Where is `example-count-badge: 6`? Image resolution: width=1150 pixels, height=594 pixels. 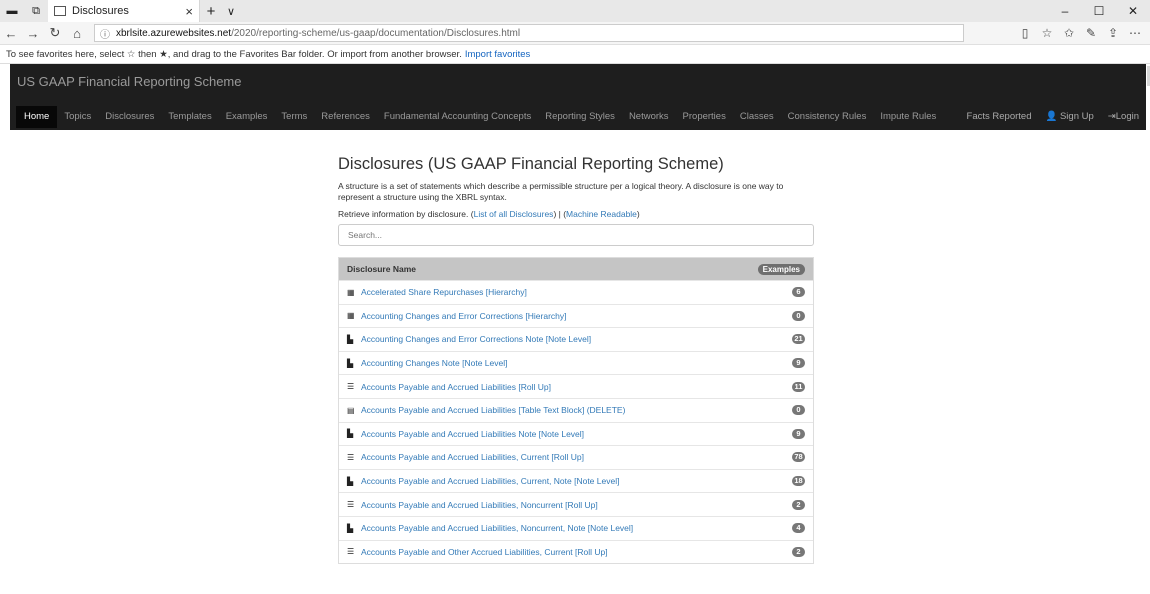 example-count-badge: 6 is located at coordinates (798, 292).